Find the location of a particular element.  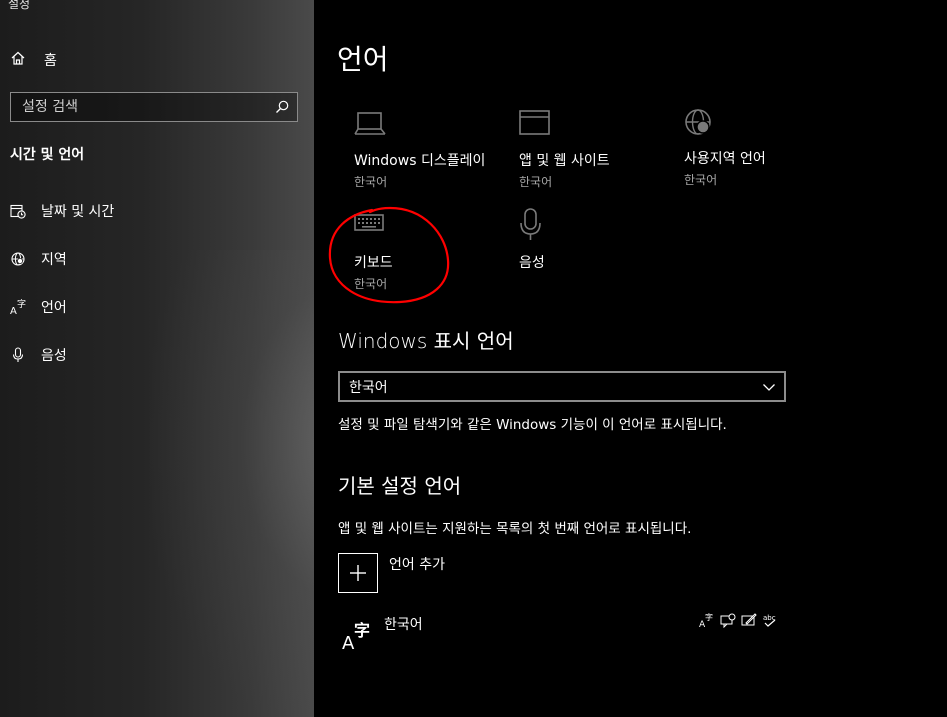

sidebar-item-label: 날짜 및 시간 is located at coordinates (78, 212).